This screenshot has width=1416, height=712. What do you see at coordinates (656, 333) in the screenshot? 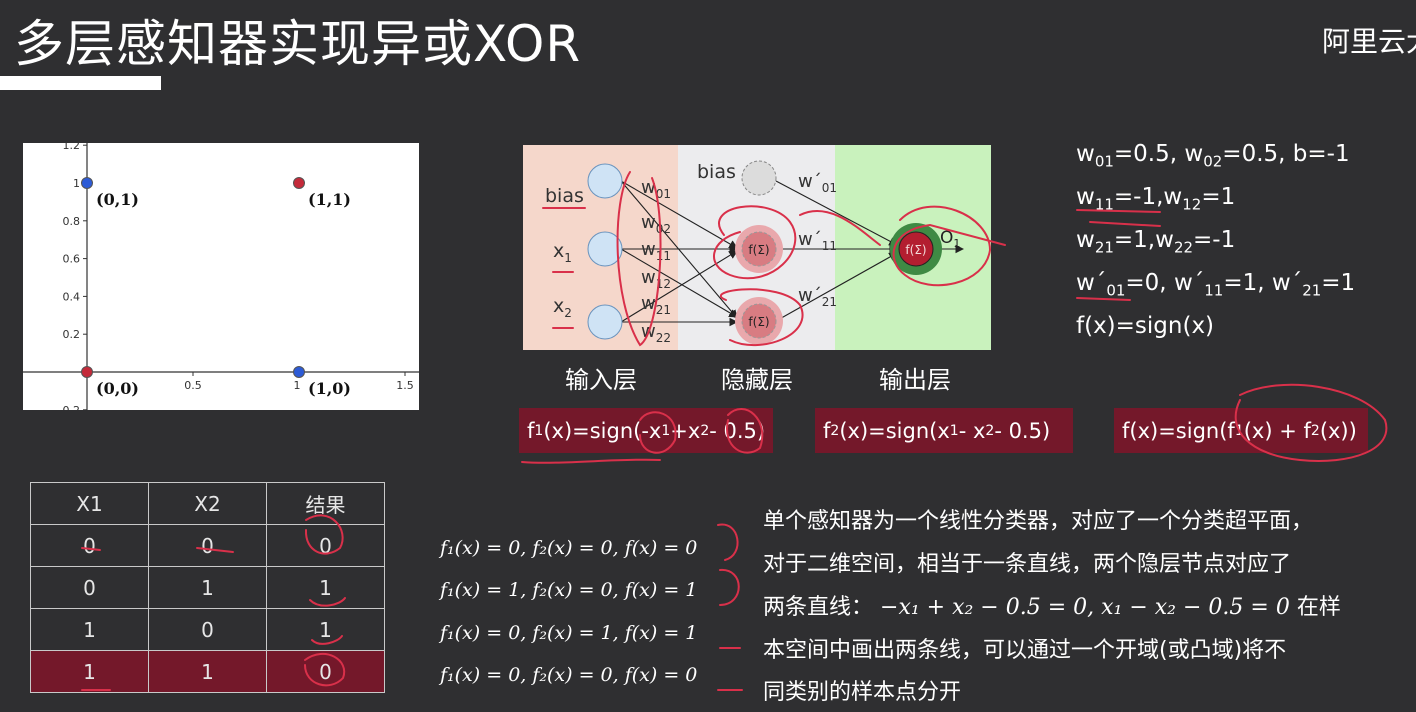
I see `weight-label: w22` at bounding box center [656, 333].